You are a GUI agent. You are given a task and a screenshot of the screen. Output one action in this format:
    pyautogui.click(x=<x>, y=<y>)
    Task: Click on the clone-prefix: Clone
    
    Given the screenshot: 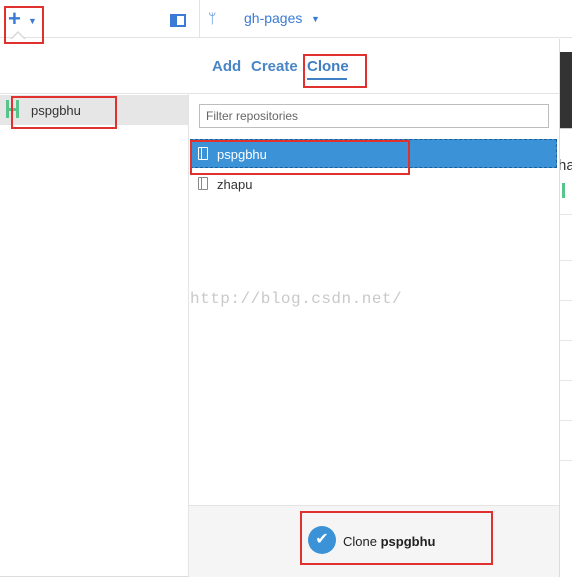 What is the action you would take?
    pyautogui.click(x=360, y=541)
    